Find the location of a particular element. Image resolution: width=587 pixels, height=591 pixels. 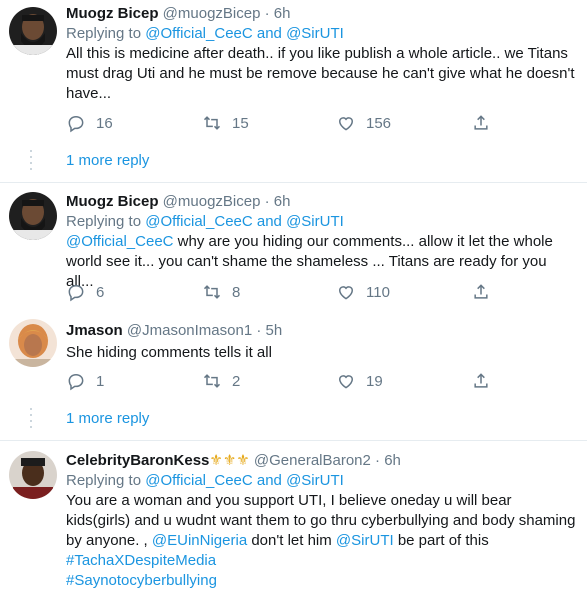

tweet-actions: 1 2 19 is located at coordinates (293, 381).